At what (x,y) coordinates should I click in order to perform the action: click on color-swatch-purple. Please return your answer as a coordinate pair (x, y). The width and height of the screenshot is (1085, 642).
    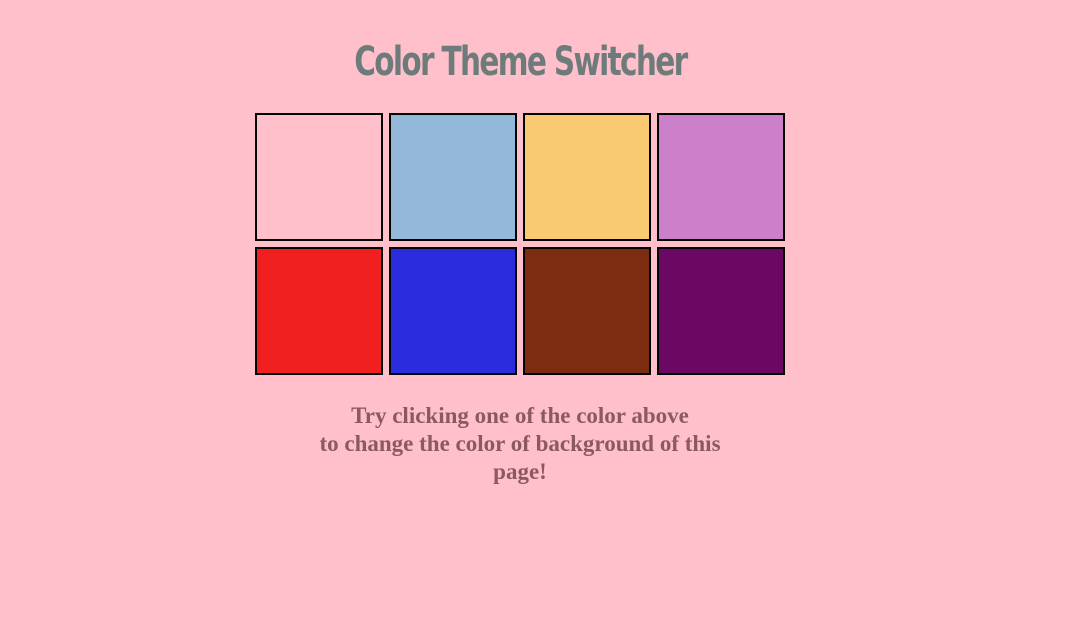
    Looking at the image, I should click on (721, 311).